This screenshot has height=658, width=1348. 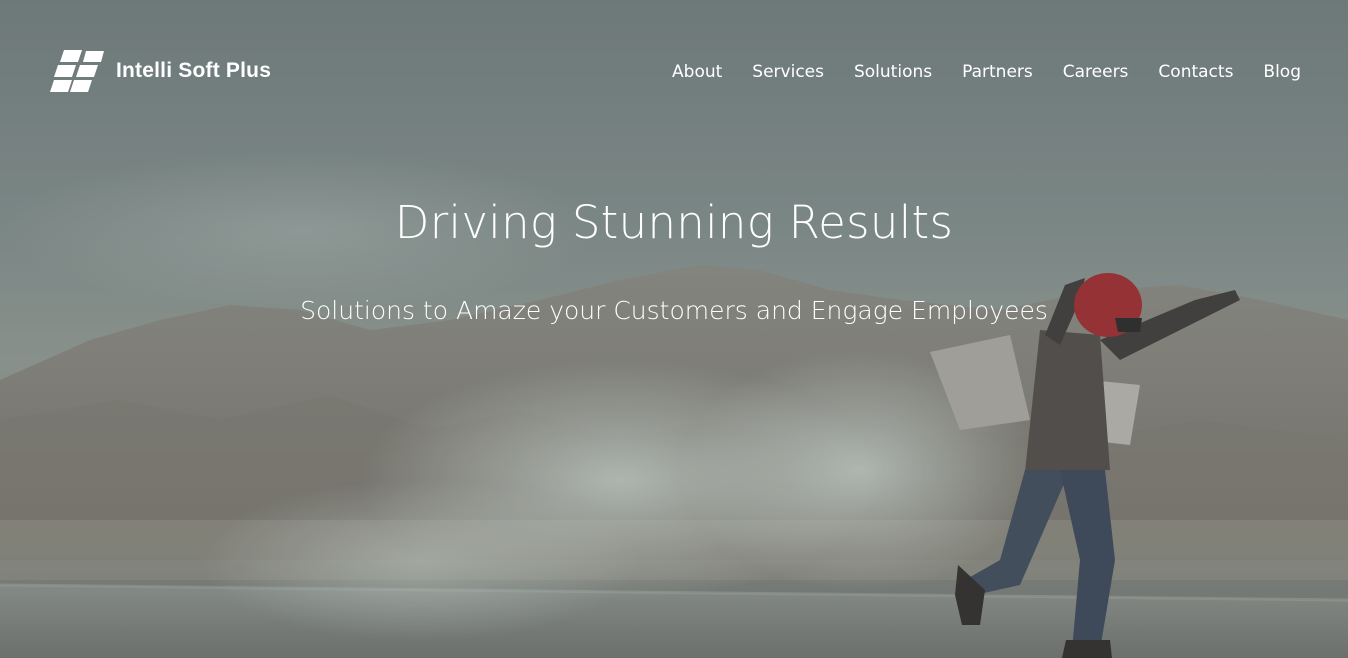 I want to click on checkered-flag-icon, so click(x=77, y=71).